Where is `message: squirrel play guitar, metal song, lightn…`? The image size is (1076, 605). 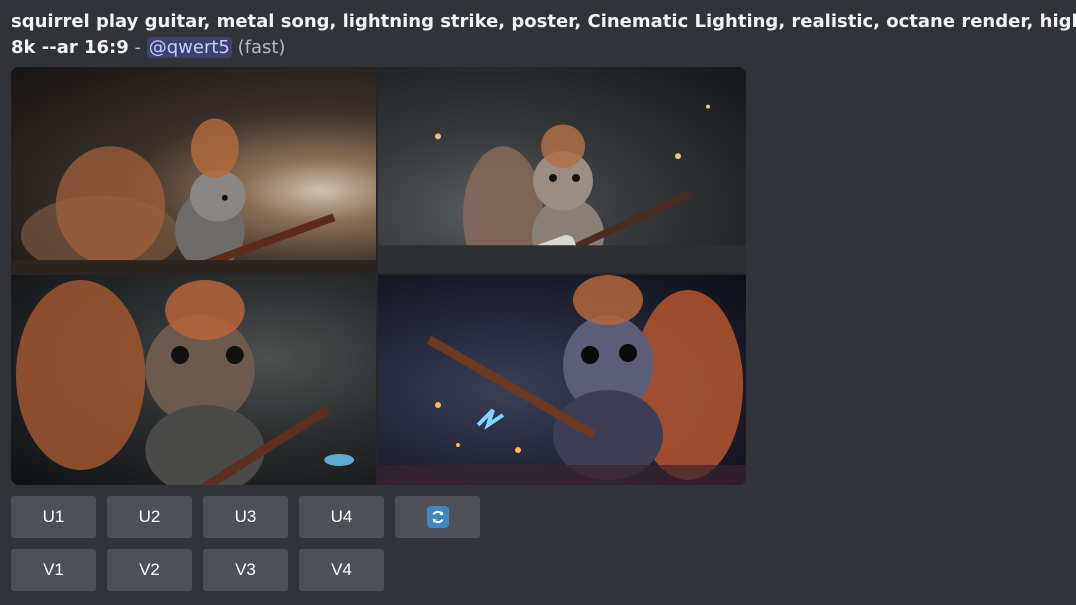
message: squirrel play guitar, metal song, lightn… is located at coordinates (543, 35).